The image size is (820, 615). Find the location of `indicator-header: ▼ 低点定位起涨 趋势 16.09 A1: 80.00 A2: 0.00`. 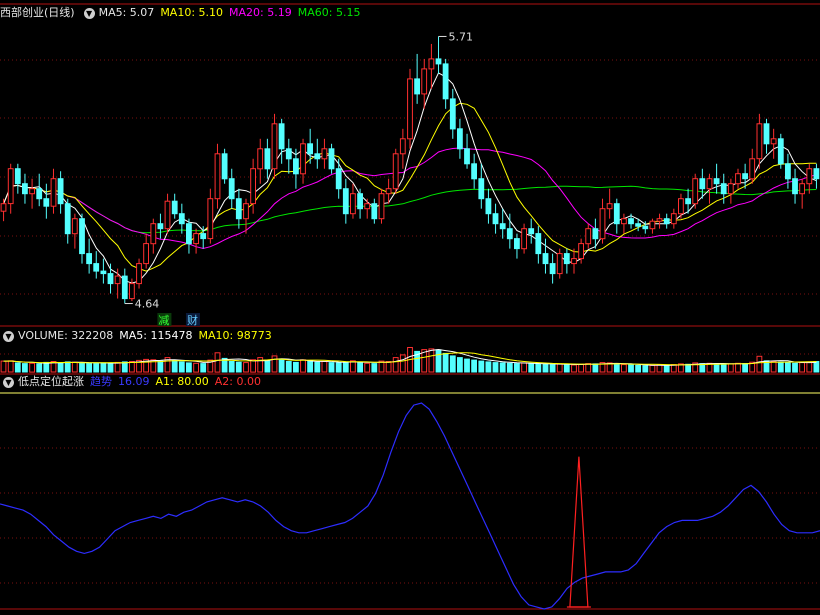

indicator-header: ▼ 低点定位起涨 趋势 16.09 A1: 80.00 A2: 0.00 is located at coordinates (133, 382).